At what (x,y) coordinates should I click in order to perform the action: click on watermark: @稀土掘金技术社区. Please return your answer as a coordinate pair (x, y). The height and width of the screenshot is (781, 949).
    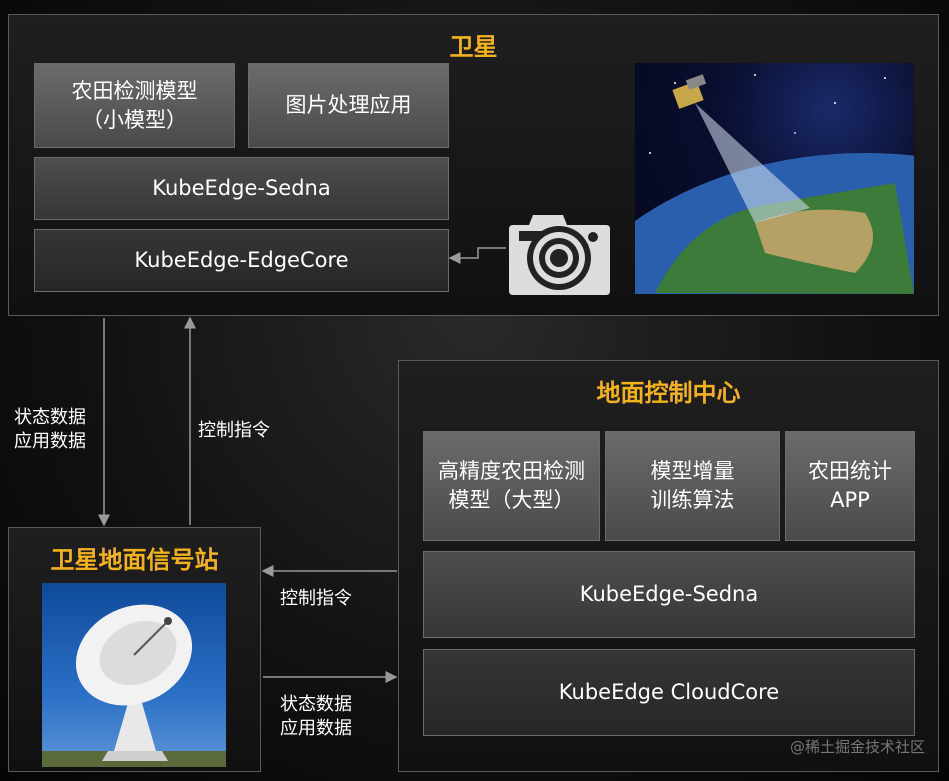
    Looking at the image, I should click on (857, 747).